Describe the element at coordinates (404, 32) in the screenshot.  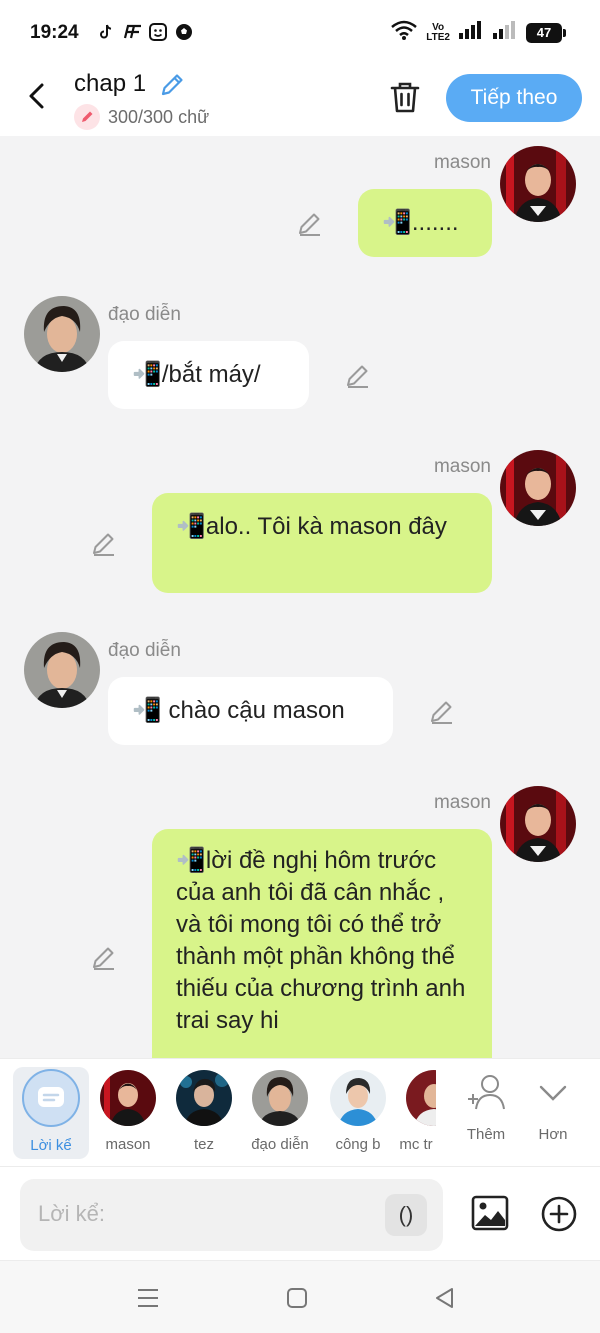
I see `wifi-icon` at that location.